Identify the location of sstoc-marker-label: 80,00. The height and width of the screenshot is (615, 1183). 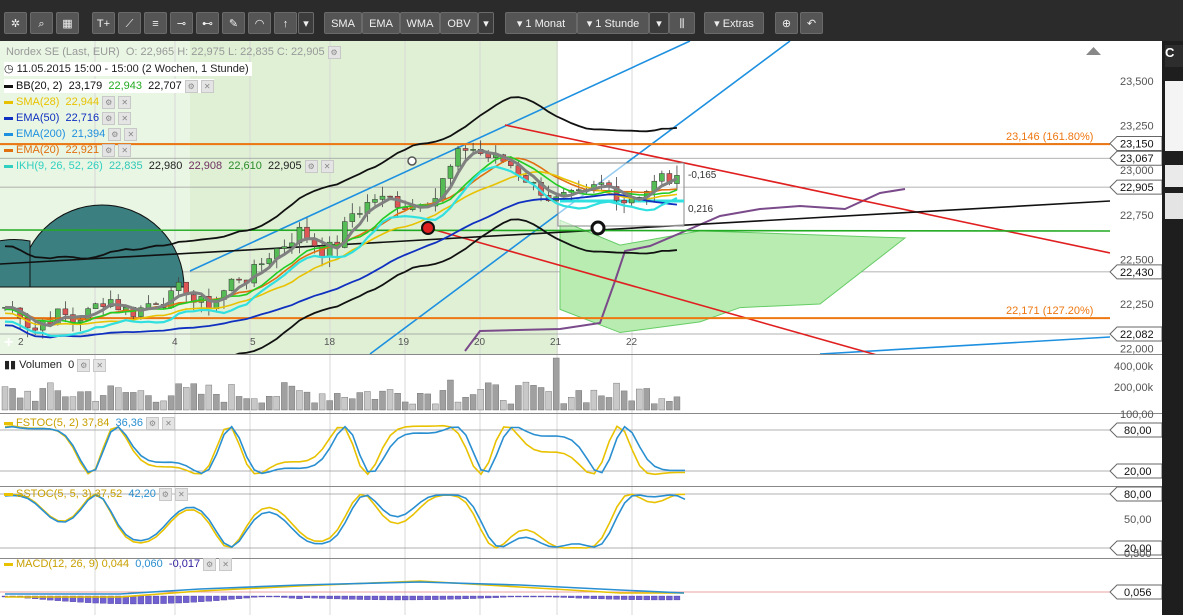
(1138, 495).